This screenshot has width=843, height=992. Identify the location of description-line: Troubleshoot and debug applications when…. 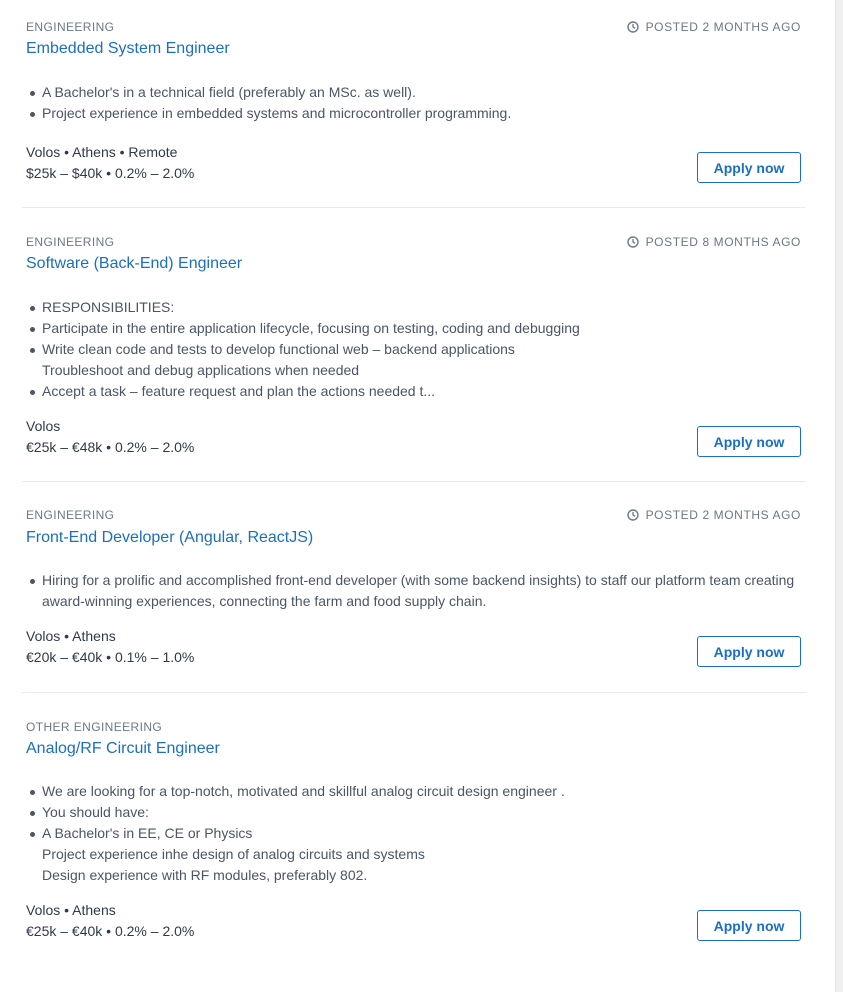
(201, 370).